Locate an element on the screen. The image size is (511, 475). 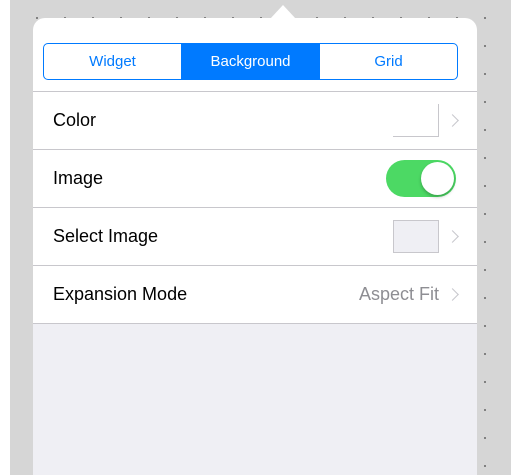
image-toggle is located at coordinates (421, 178).